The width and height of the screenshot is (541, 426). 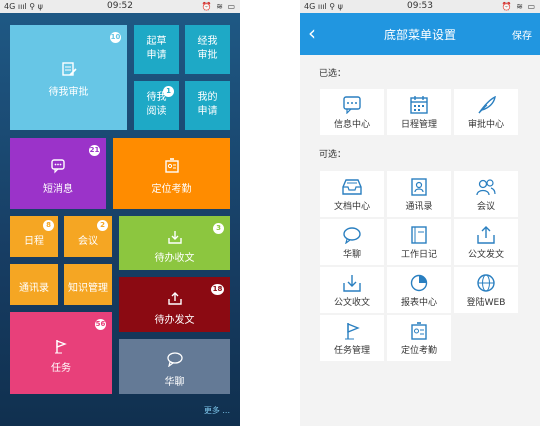 I want to click on available-item-contacts: 通讯录, so click(x=419, y=194).